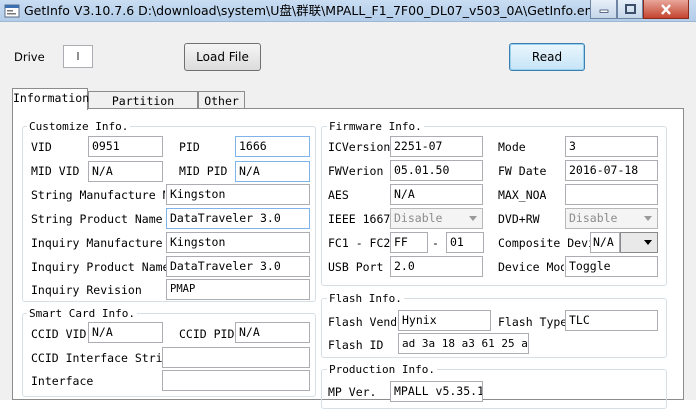 The height and width of the screenshot is (409, 696). I want to click on inquiry-product-field: DataTraveler 3.0, so click(238, 266).